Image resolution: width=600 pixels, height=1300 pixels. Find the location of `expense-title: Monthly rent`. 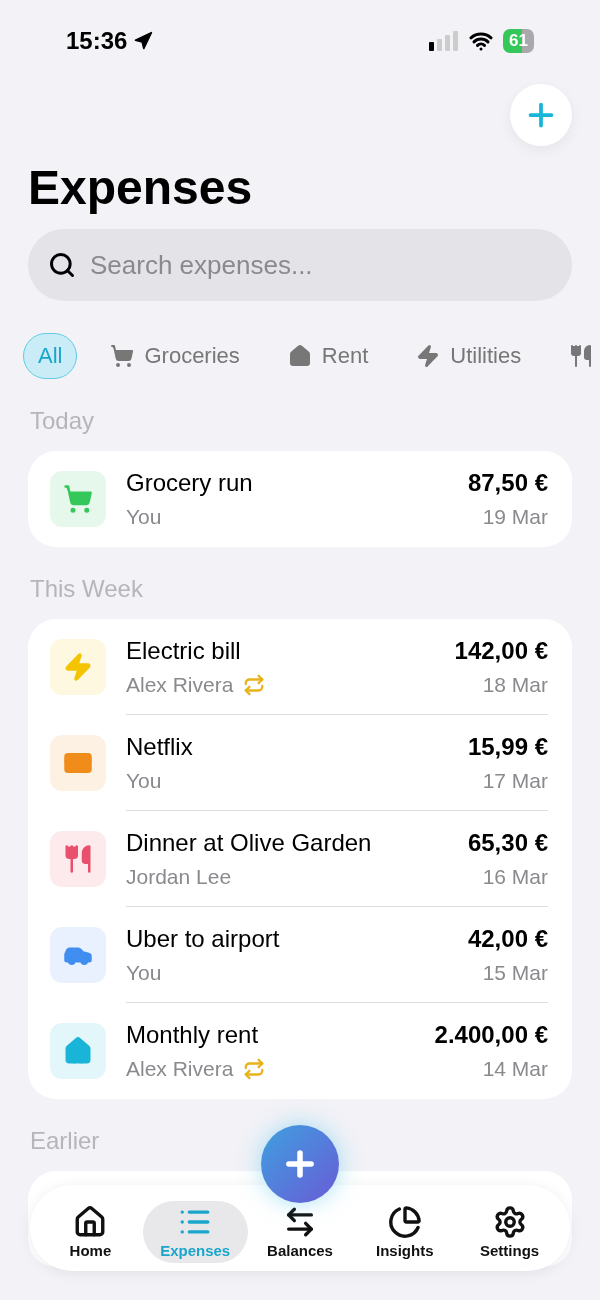

expense-title: Monthly rent is located at coordinates (193, 1035).